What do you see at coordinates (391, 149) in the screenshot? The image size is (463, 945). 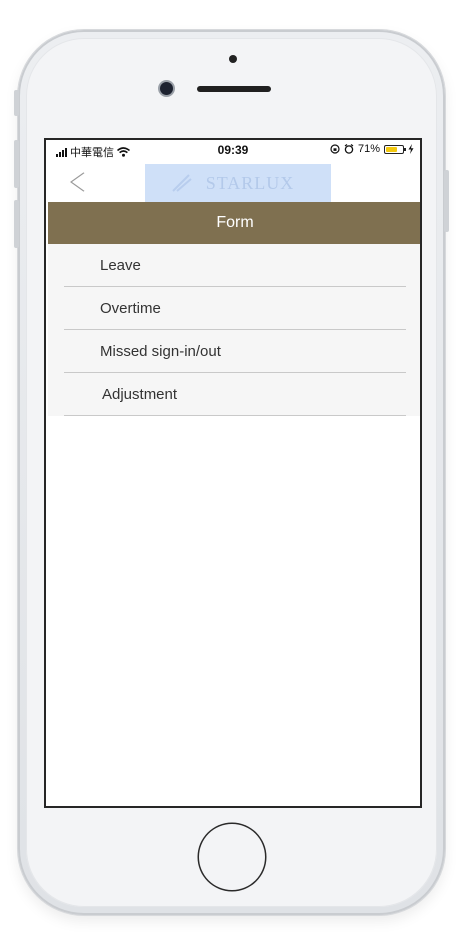 I see `battery-fill` at bounding box center [391, 149].